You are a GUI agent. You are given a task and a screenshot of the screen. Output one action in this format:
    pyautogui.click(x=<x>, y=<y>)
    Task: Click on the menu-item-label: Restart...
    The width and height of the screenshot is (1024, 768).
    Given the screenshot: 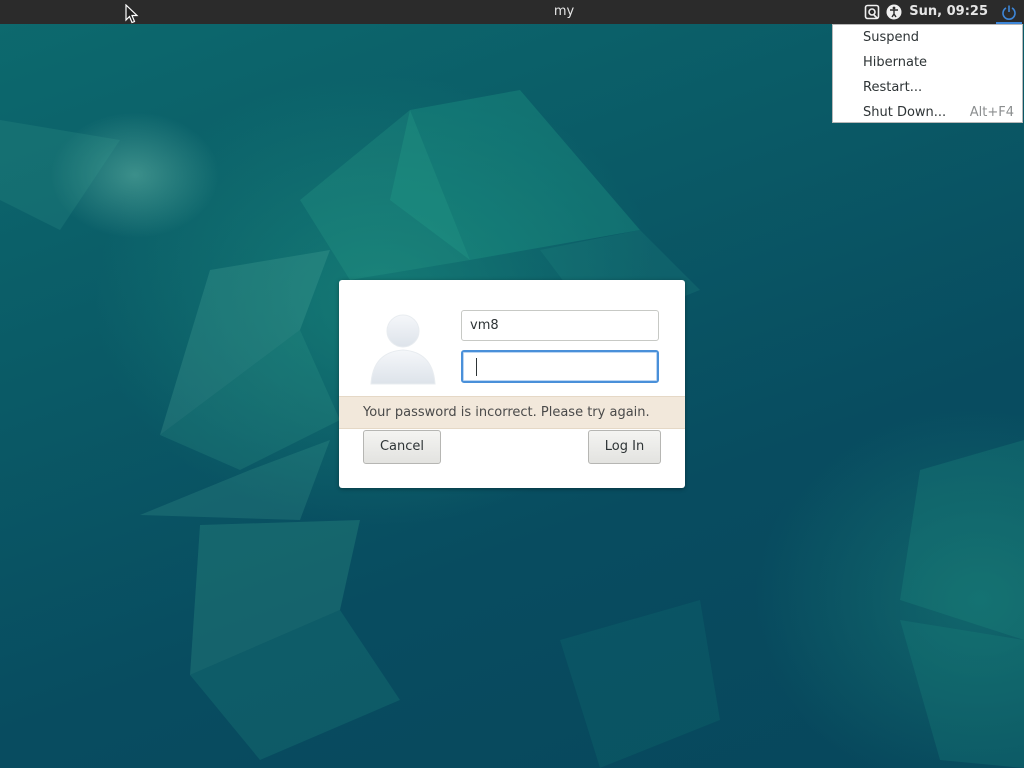 What is the action you would take?
    pyautogui.click(x=893, y=87)
    